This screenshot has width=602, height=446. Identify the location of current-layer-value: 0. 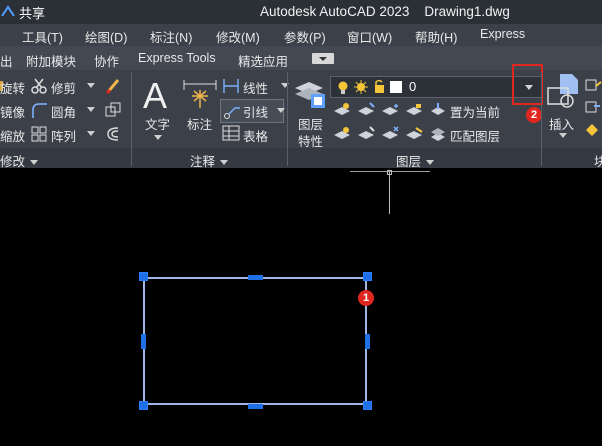
(413, 86).